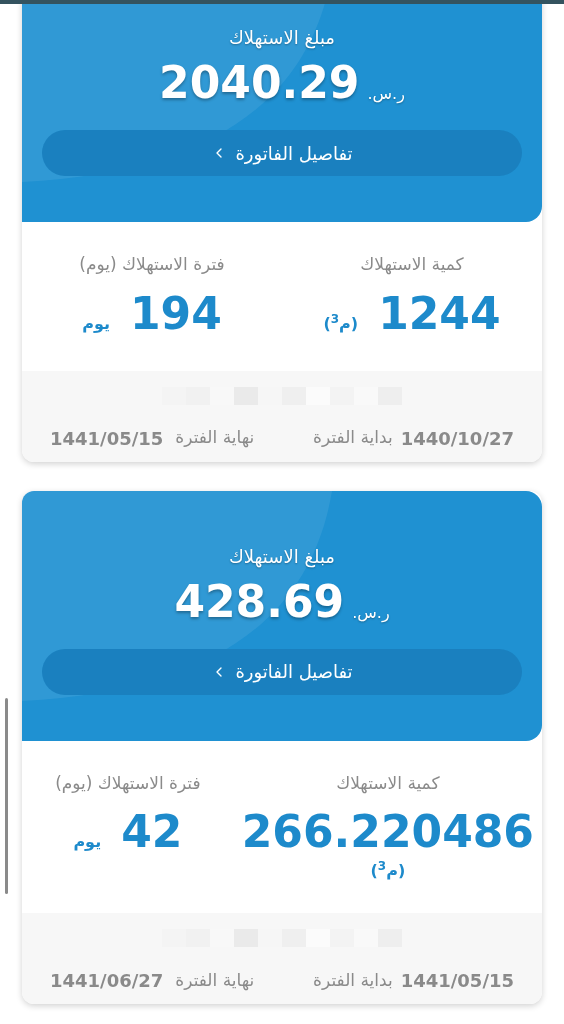 The image size is (564, 1024). What do you see at coordinates (107, 438) in the screenshot?
I see `end-date: 1441/05/15` at bounding box center [107, 438].